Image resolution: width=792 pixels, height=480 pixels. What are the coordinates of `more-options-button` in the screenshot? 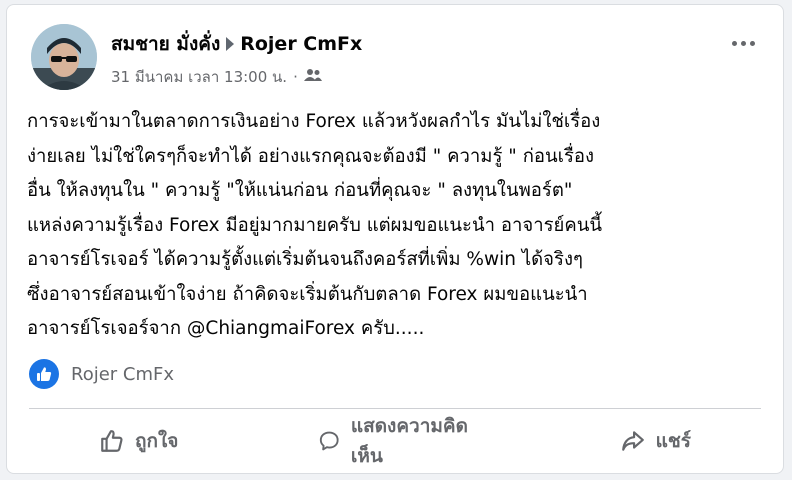 It's located at (743, 43).